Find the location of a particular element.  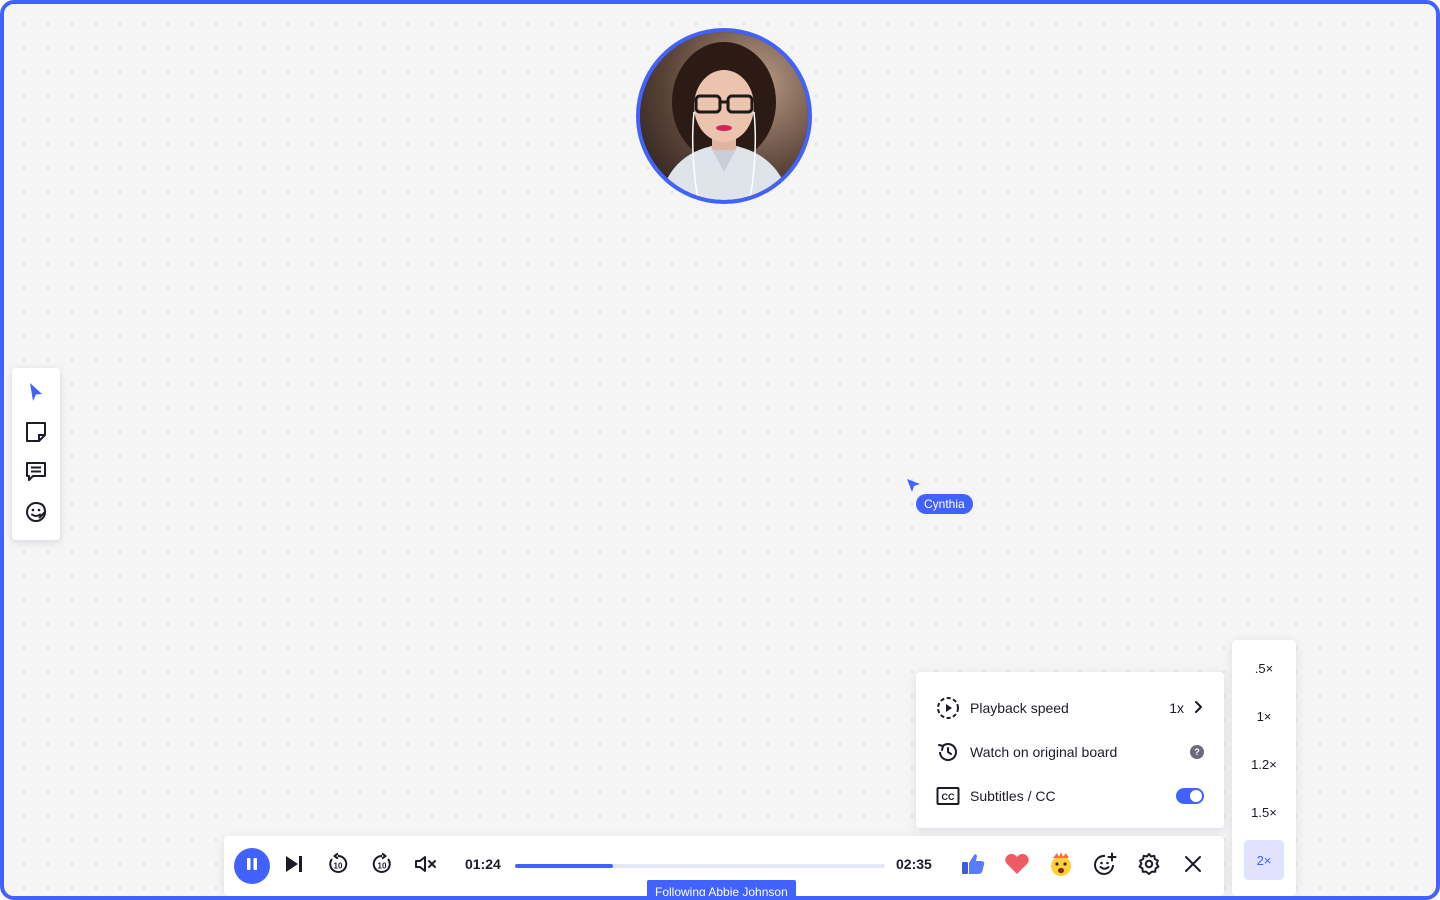

speed-options-menu: .5× 1× 1.2× 1.5× 2× is located at coordinates (1264, 768).